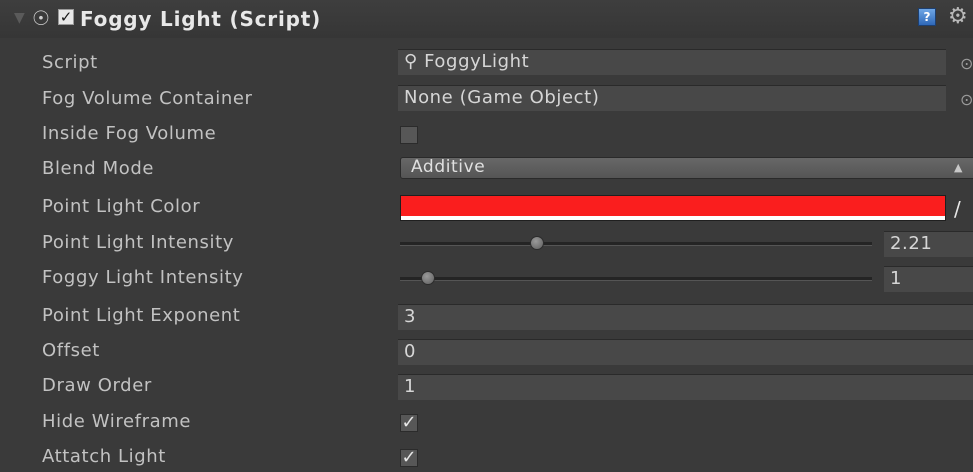 Image resolution: width=973 pixels, height=472 pixels. What do you see at coordinates (636, 279) in the screenshot?
I see `foggy-light-intensity-slider-track` at bounding box center [636, 279].